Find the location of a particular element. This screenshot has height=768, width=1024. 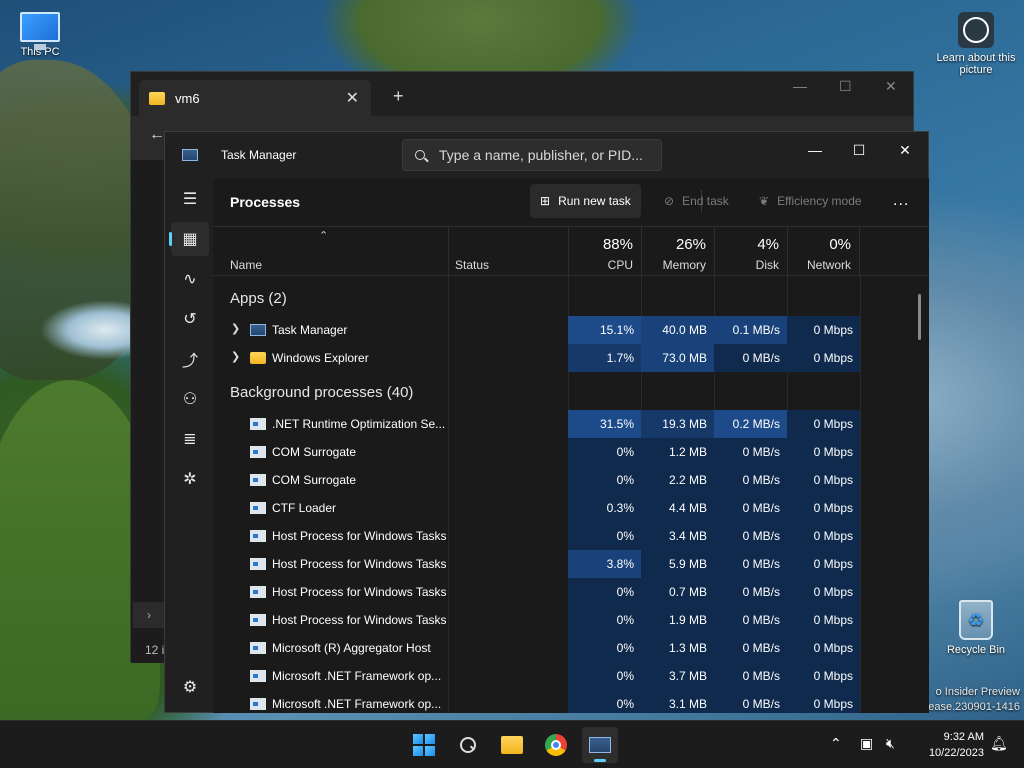

column-status: Status is located at coordinates (508, 252).